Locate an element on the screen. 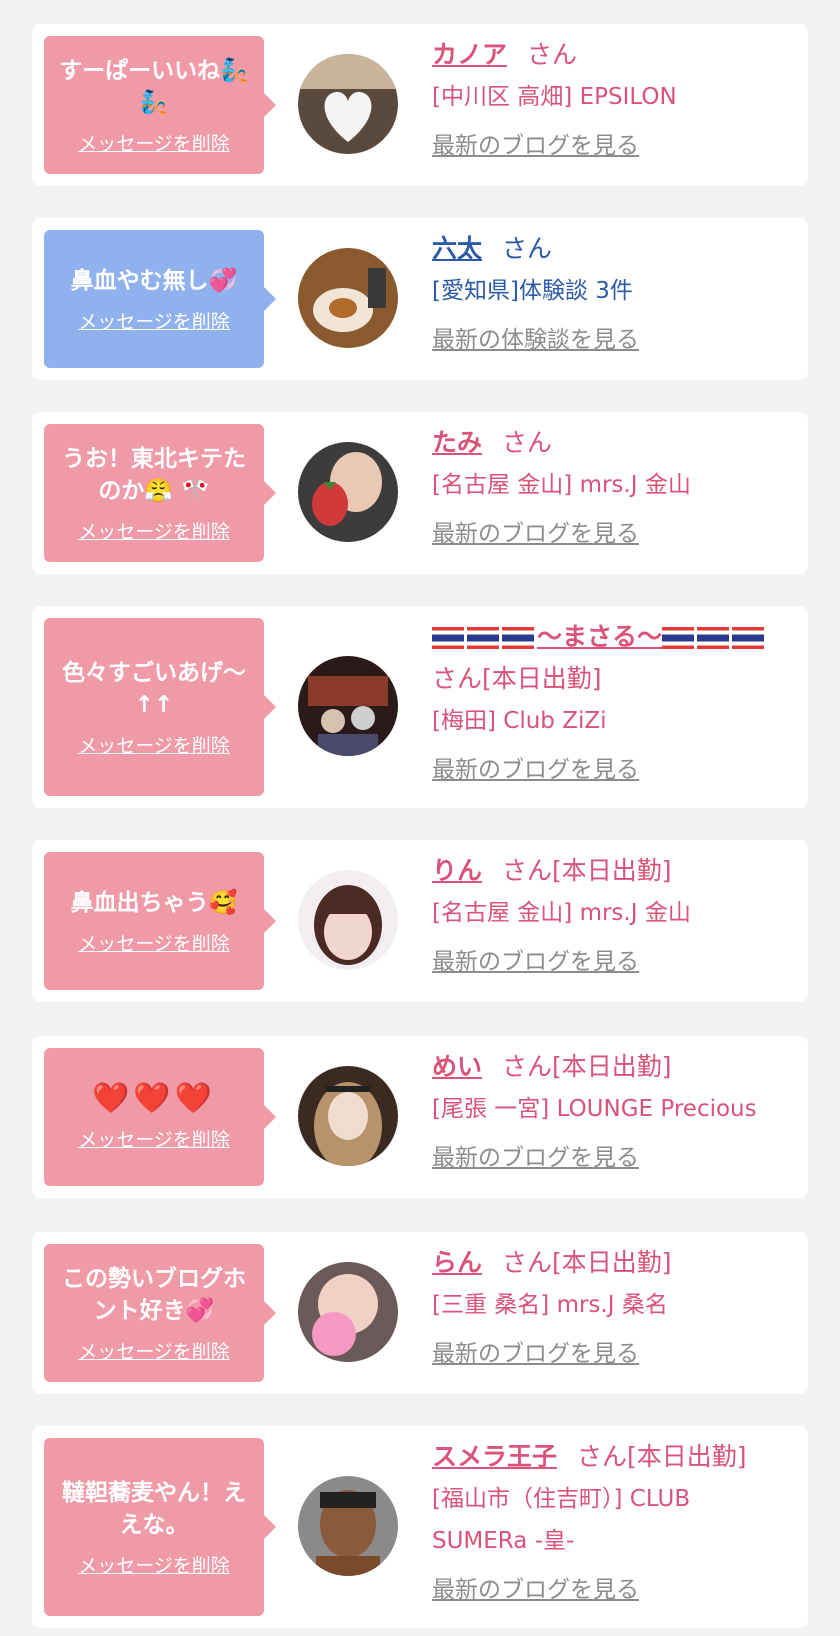 This screenshot has width=840, height=1636. profile-info: 六太 さん [愛知県]体験談 3件 最新の体験談を見る is located at coordinates (610, 291).